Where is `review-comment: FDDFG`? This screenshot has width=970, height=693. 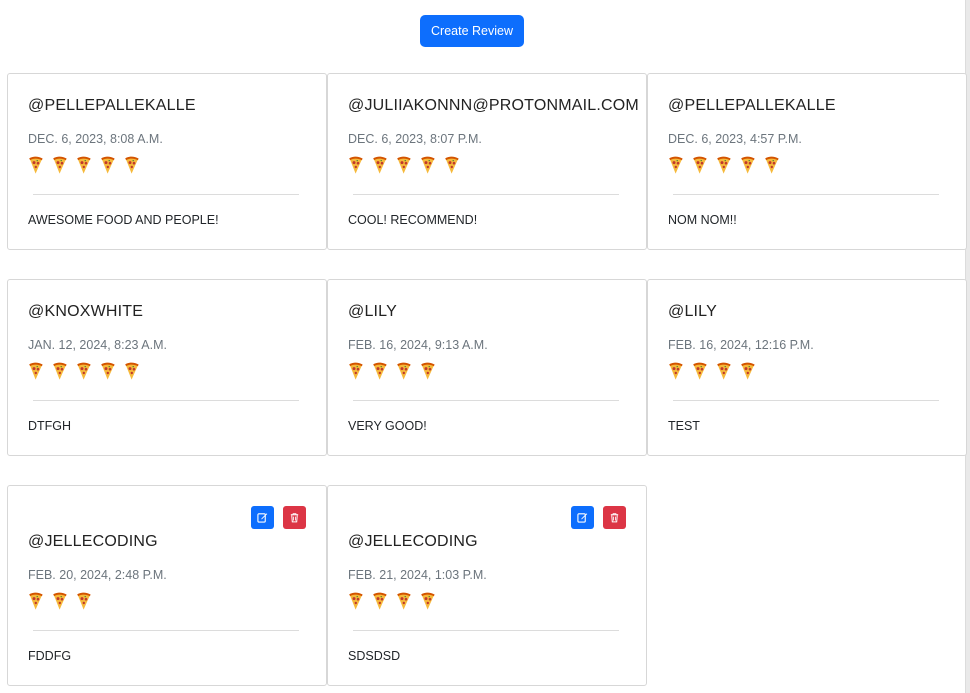 review-comment: FDDFG is located at coordinates (50, 656).